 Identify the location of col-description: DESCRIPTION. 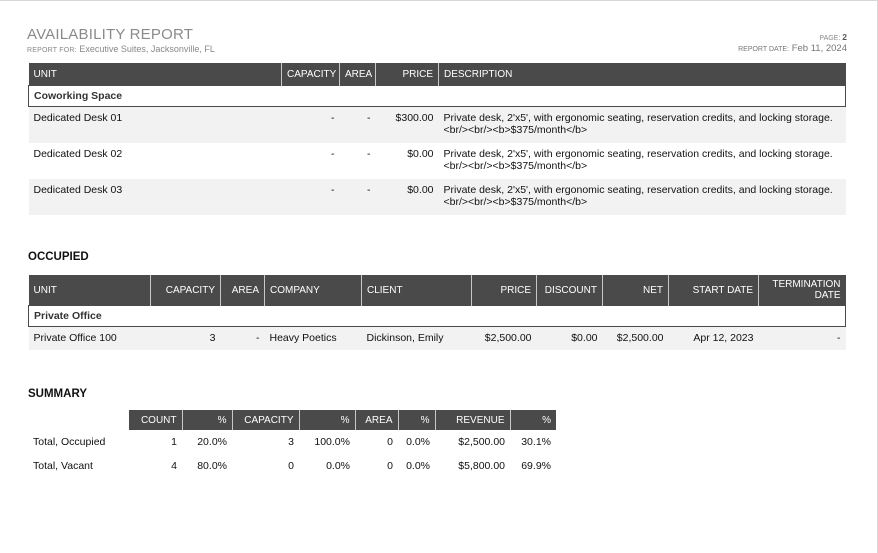
(642, 74).